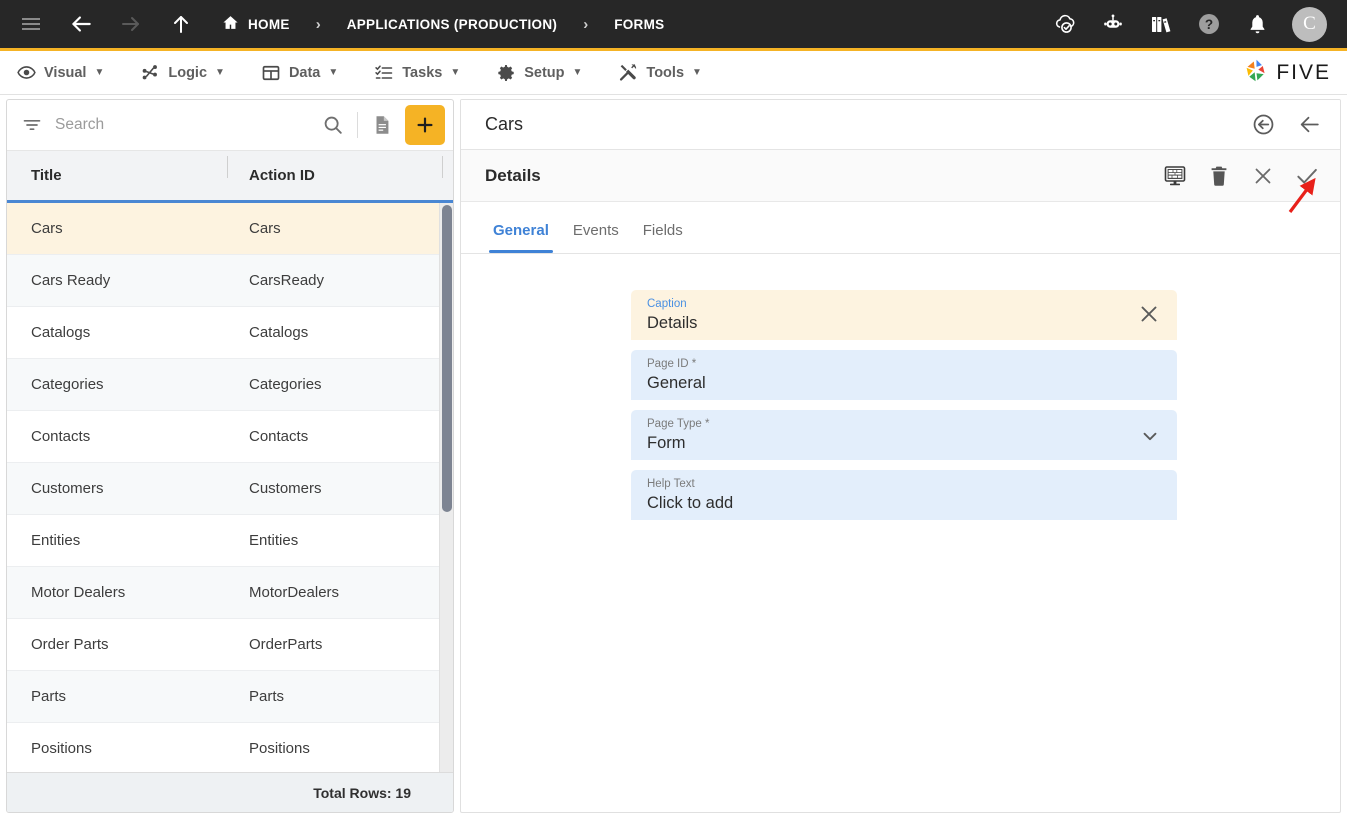  What do you see at coordinates (230, 281) in the screenshot?
I see `table-row: Cars Ready CarsReady` at bounding box center [230, 281].